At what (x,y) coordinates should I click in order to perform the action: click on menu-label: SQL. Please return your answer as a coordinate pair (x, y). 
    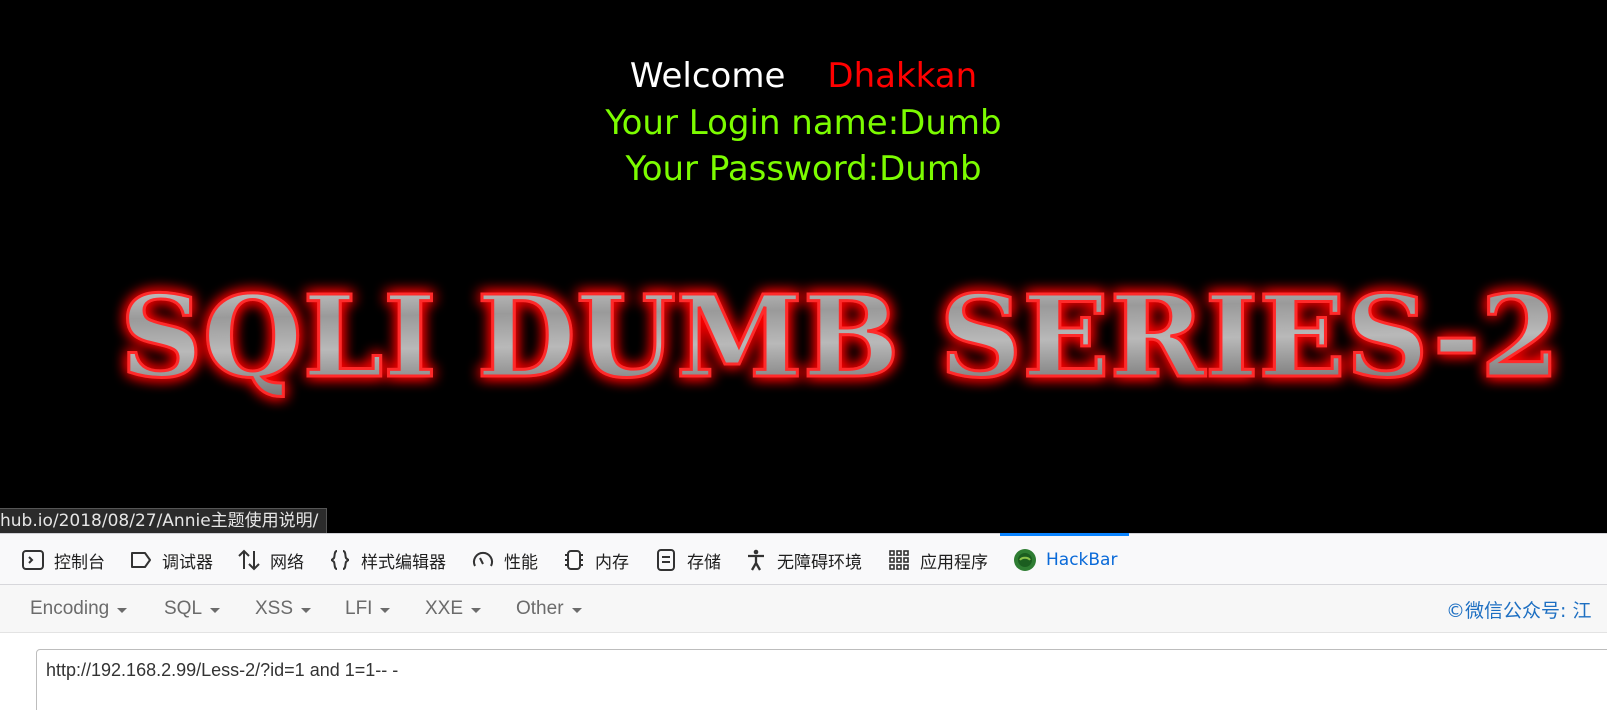
    Looking at the image, I should click on (183, 608).